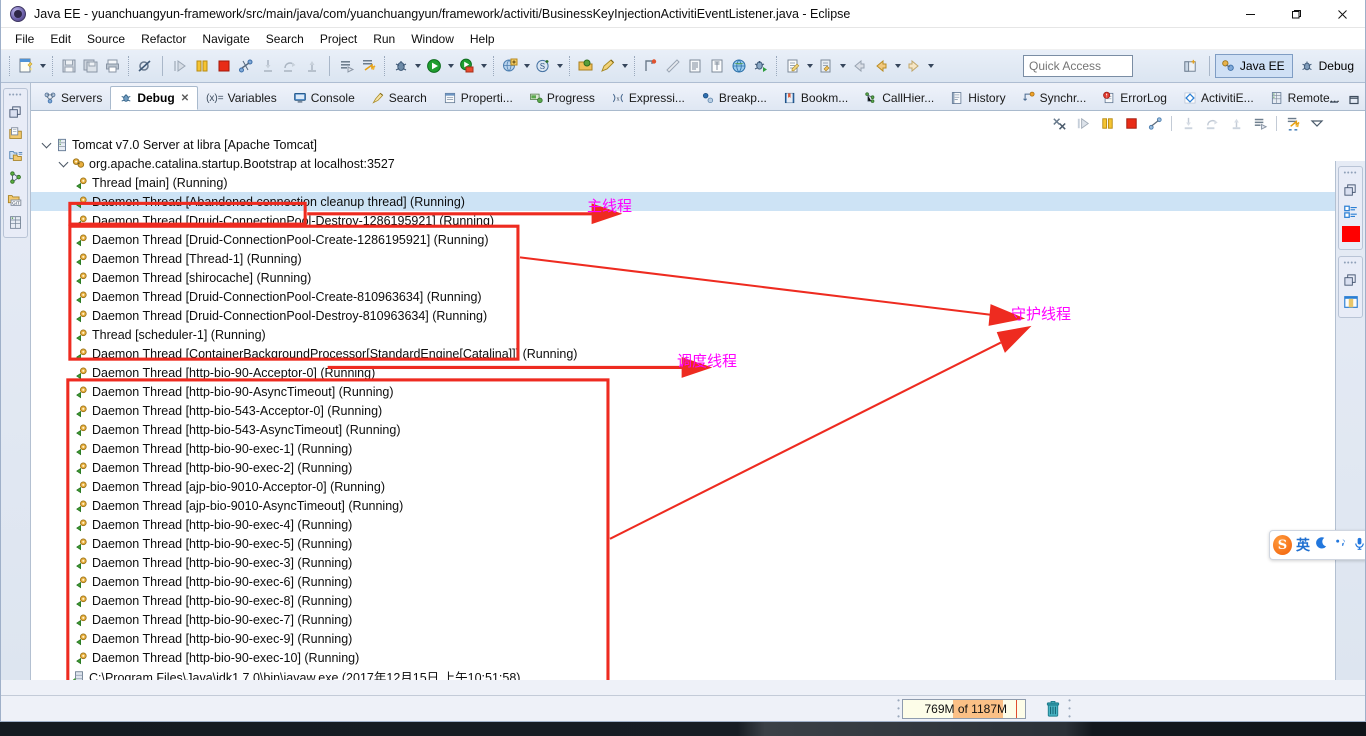 Image resolution: width=1366 pixels, height=736 pixels. Describe the element at coordinates (698, 258) in the screenshot. I see `tree-row-thread: Daemon Thread [Thread-1] (Running)` at that location.